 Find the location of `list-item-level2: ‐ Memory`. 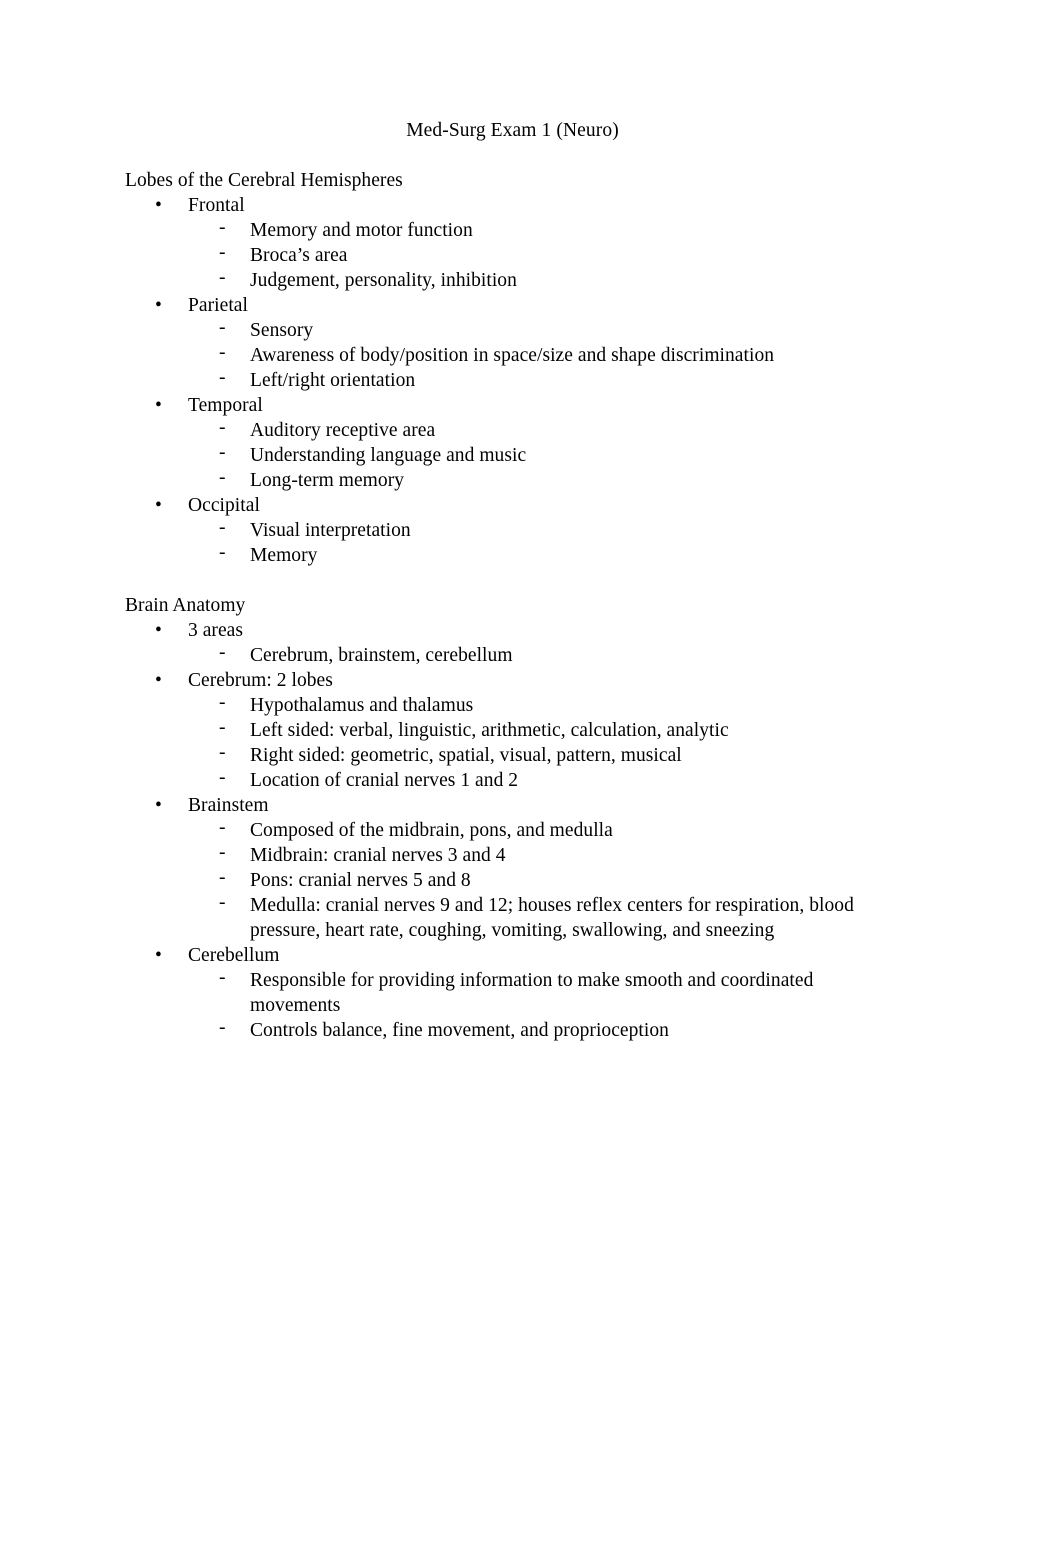

list-item-level2: ‐ Memory is located at coordinates (544, 555).